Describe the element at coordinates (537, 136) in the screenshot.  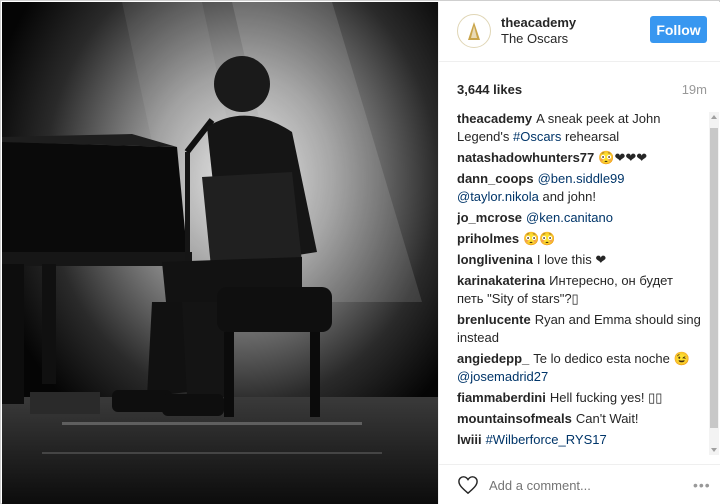
I see `comment-mention-link: #Oscars` at that location.